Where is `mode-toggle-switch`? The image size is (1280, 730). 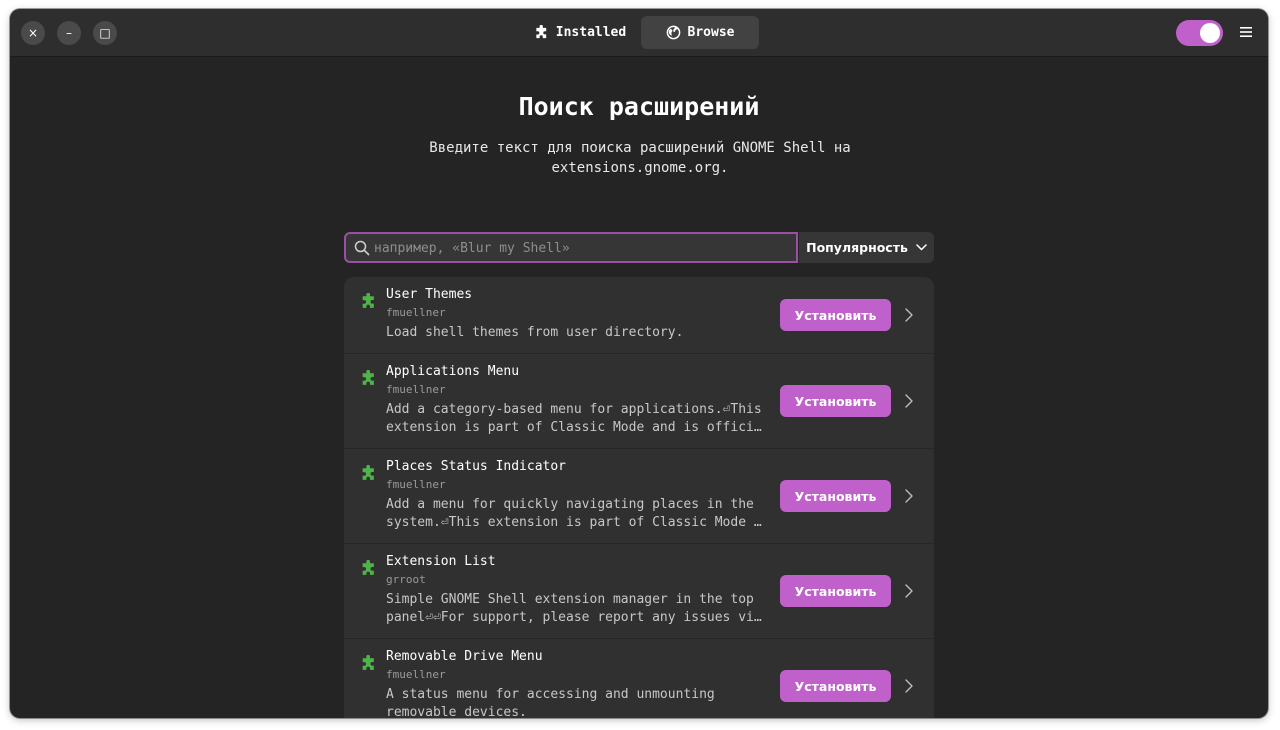
mode-toggle-switch is located at coordinates (1199, 33).